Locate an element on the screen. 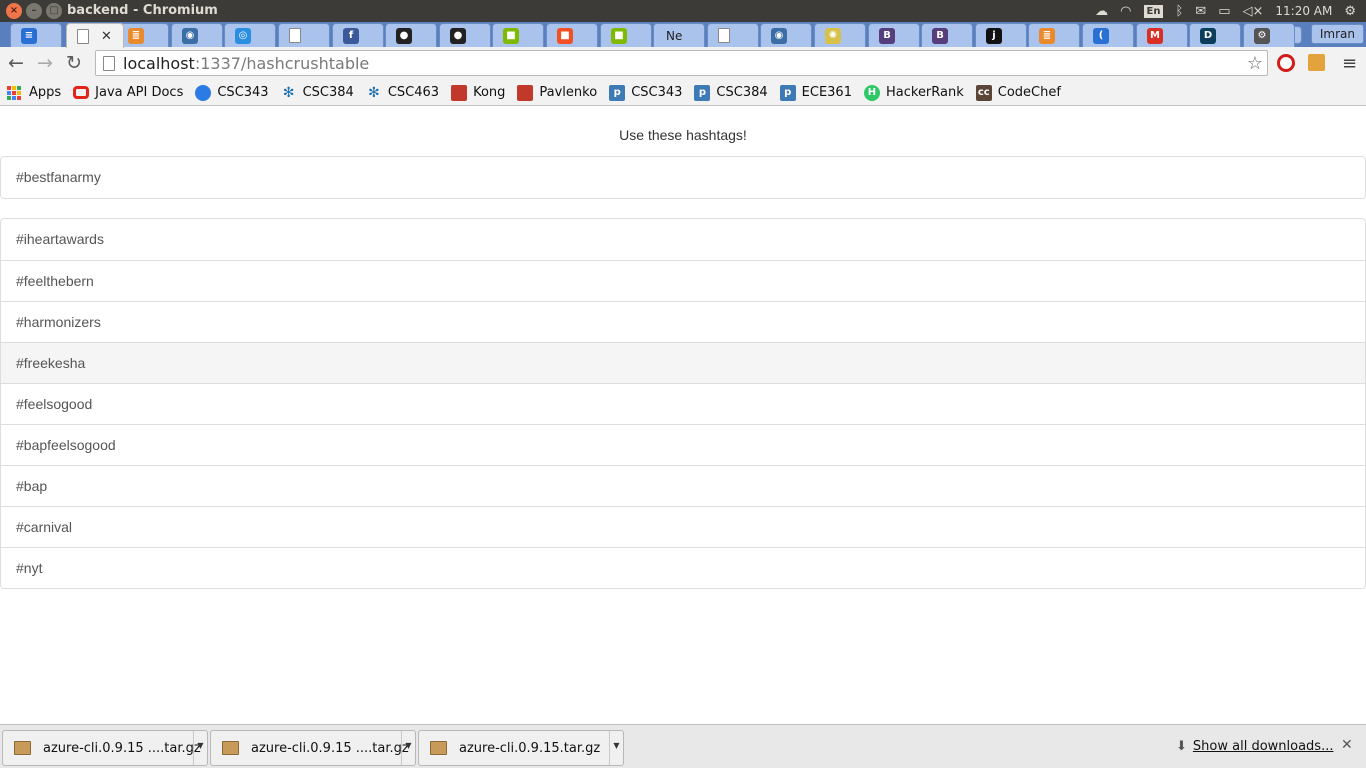 This screenshot has height=768, width=1366. bookmark-item: cc CodeChef is located at coordinates (1018, 92).